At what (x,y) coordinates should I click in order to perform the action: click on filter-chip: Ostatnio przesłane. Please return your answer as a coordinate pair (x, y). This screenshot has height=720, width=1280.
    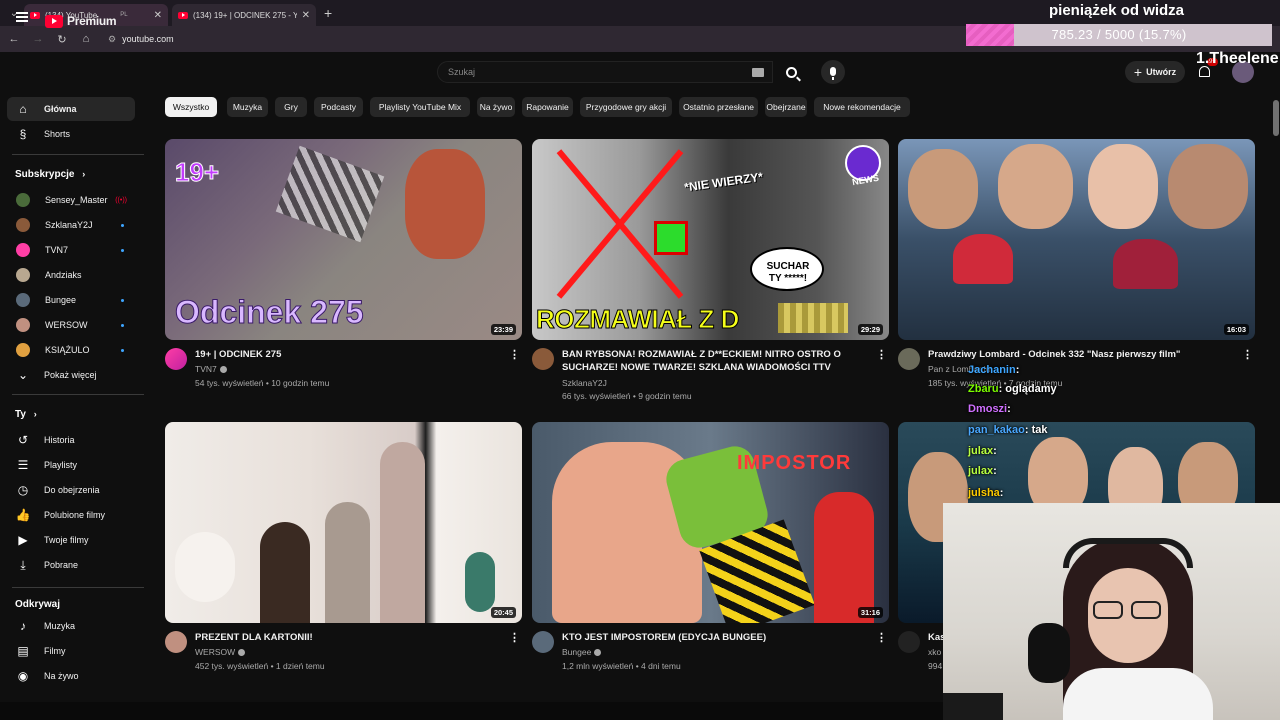
    Looking at the image, I should click on (718, 107).